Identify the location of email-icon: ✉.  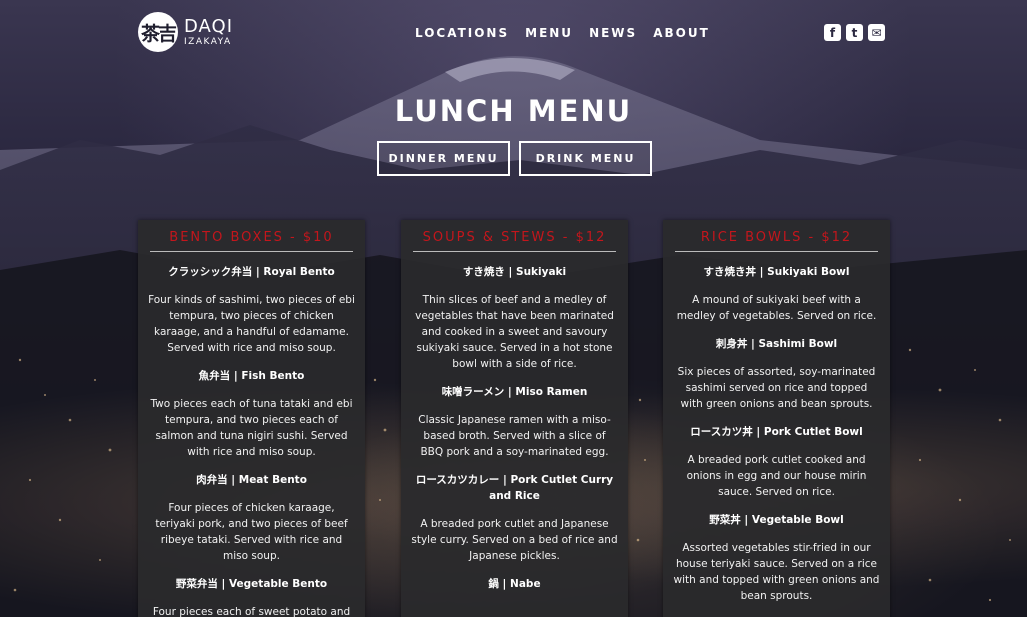
(876, 32).